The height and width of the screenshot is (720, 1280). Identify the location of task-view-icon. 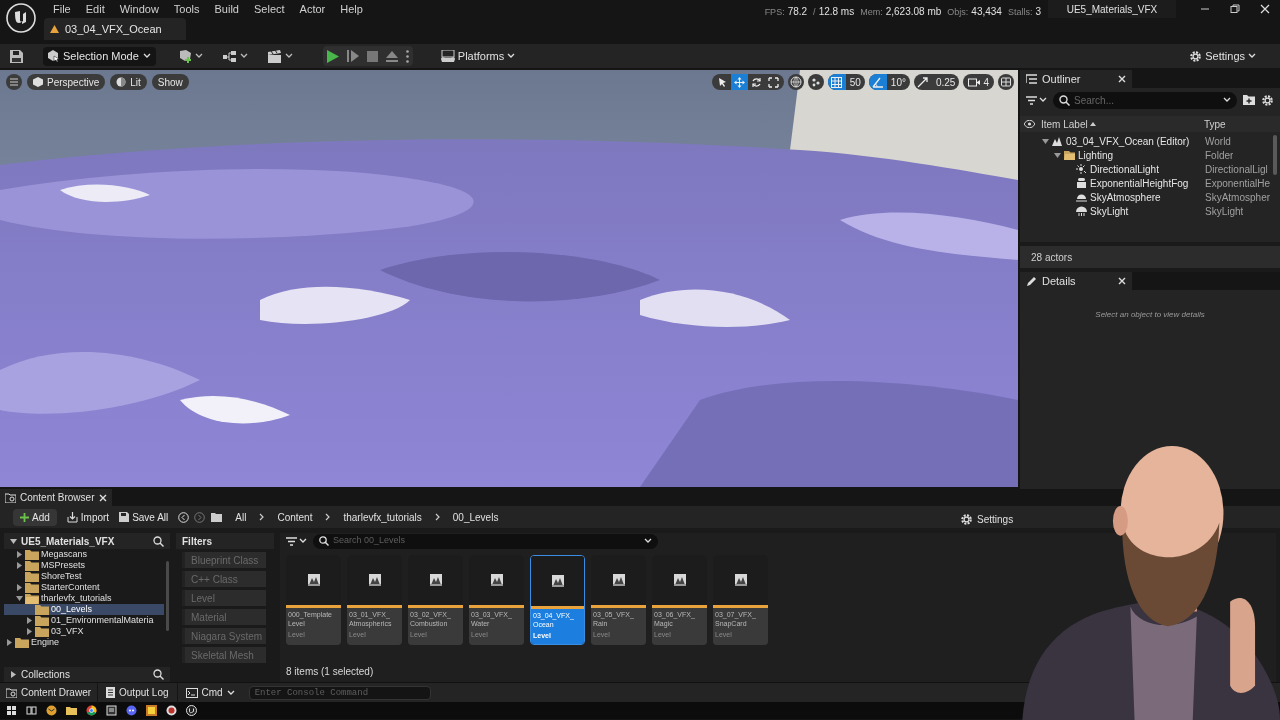
(31, 710).